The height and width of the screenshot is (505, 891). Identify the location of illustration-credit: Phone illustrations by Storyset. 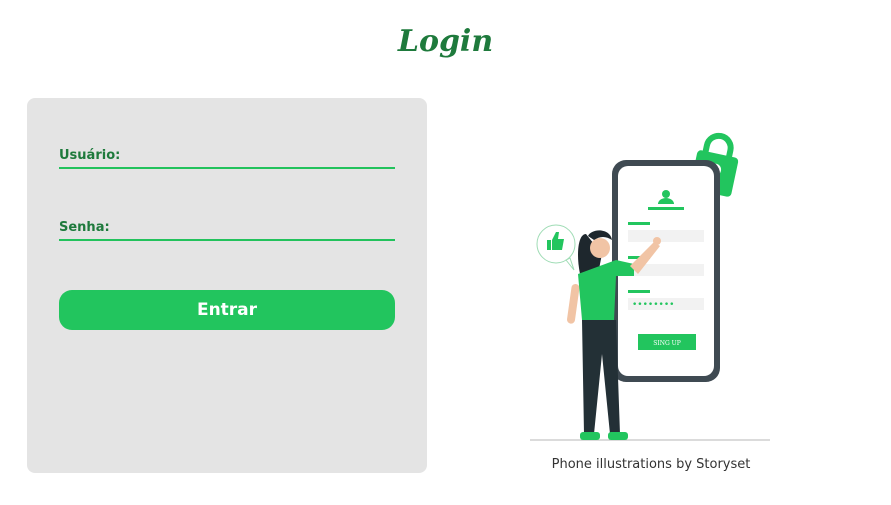
(651, 464).